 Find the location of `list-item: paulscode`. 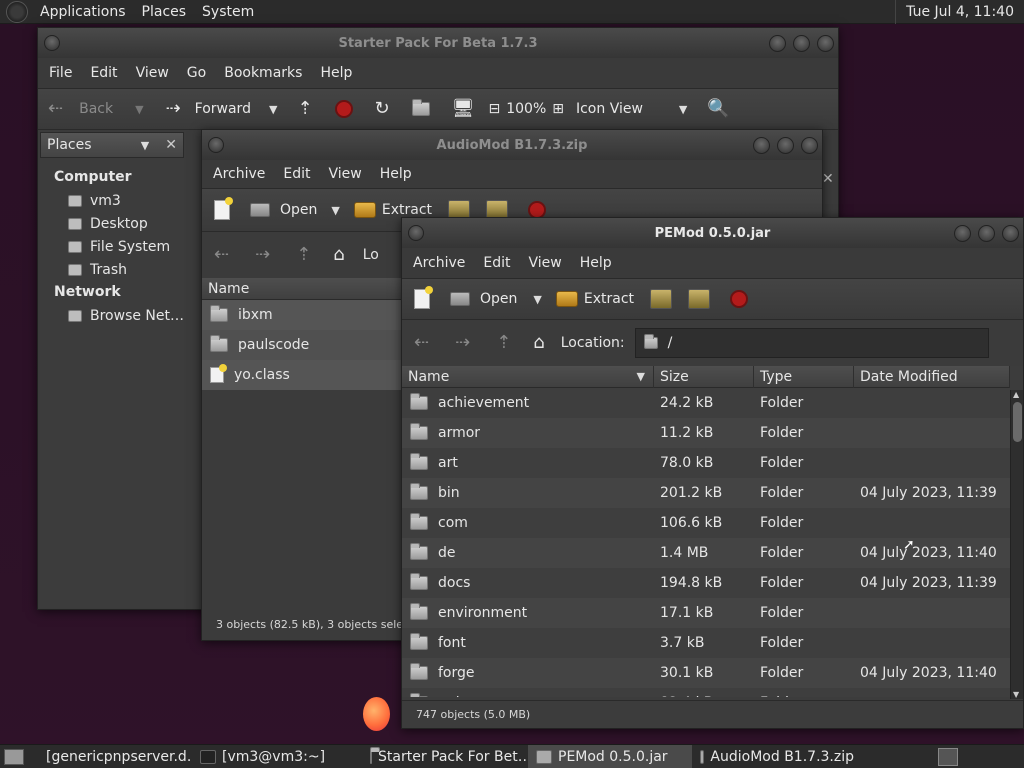

list-item: paulscode is located at coordinates (302, 345).